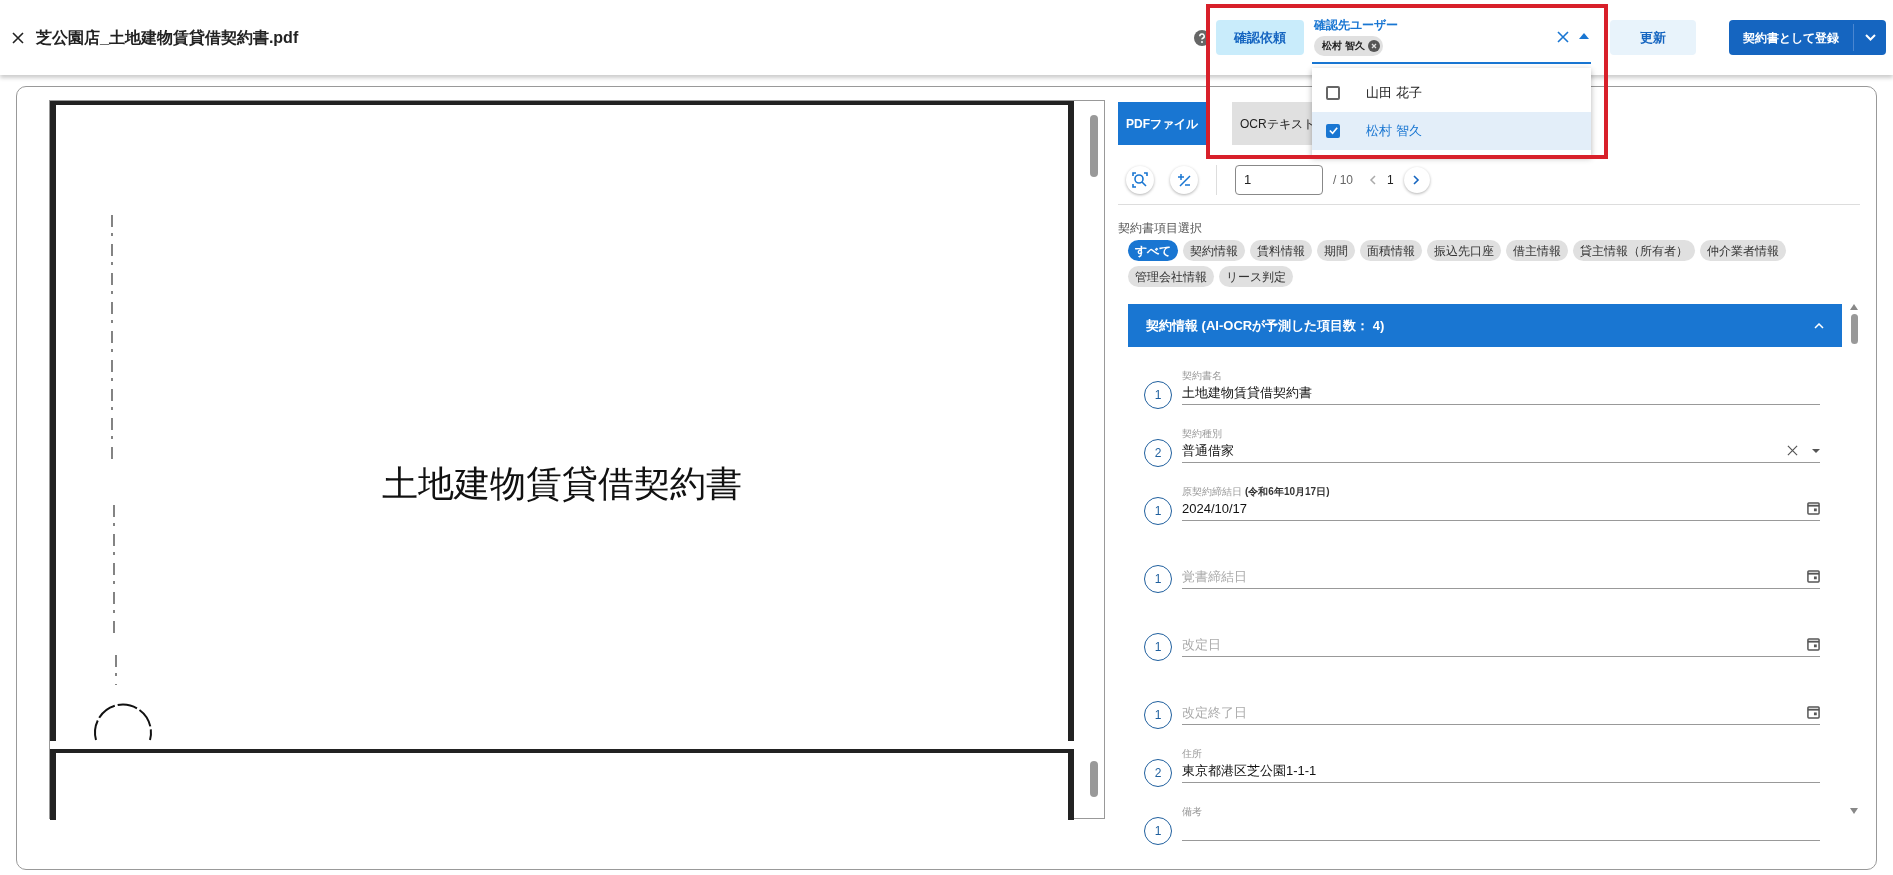 This screenshot has height=875, width=1893. I want to click on chevron-right-icon, so click(1417, 179).